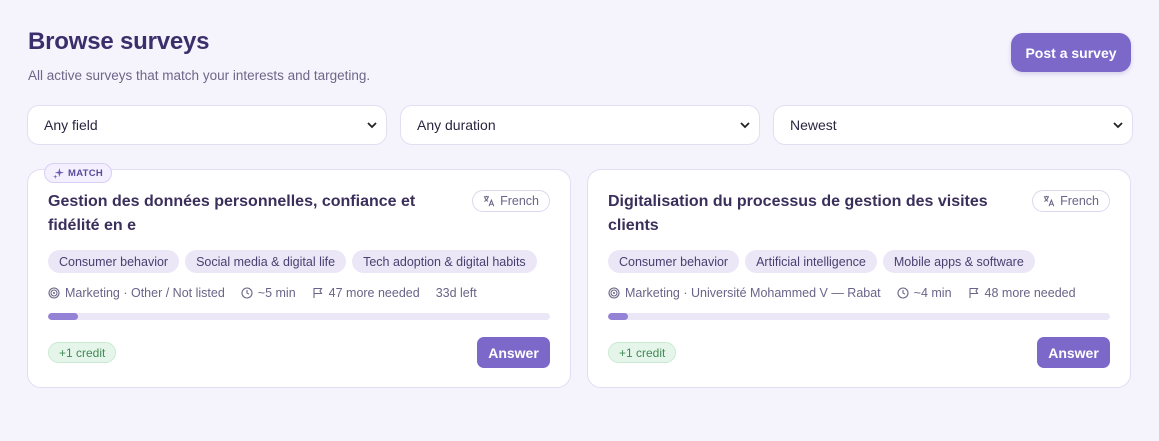  I want to click on deadline-meta: 33d left, so click(456, 293).